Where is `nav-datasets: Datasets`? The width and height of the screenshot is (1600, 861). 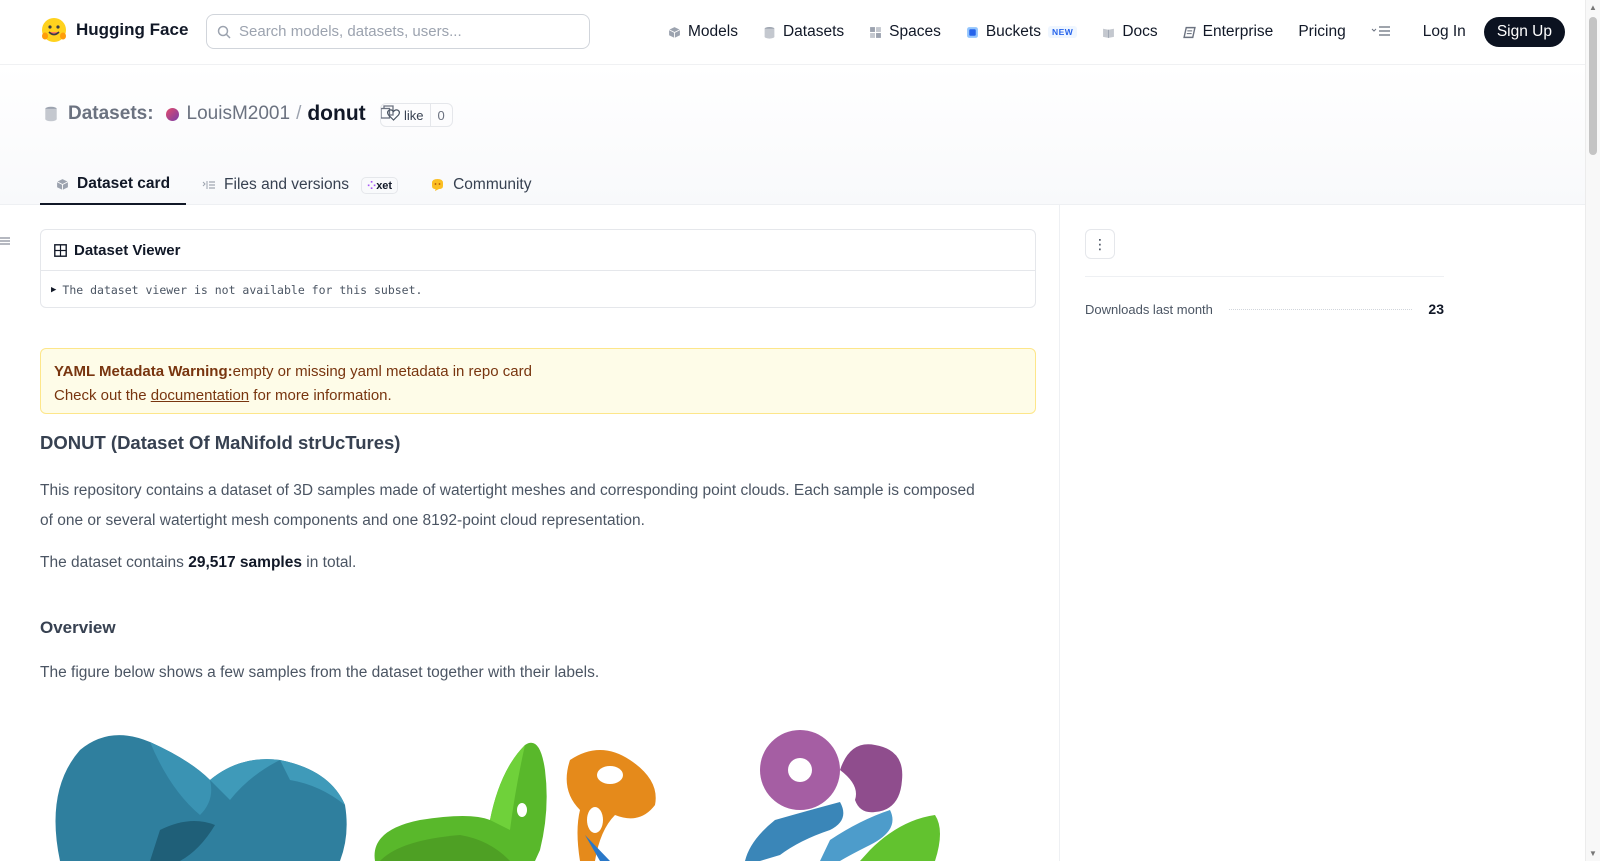
nav-datasets: Datasets is located at coordinates (803, 32).